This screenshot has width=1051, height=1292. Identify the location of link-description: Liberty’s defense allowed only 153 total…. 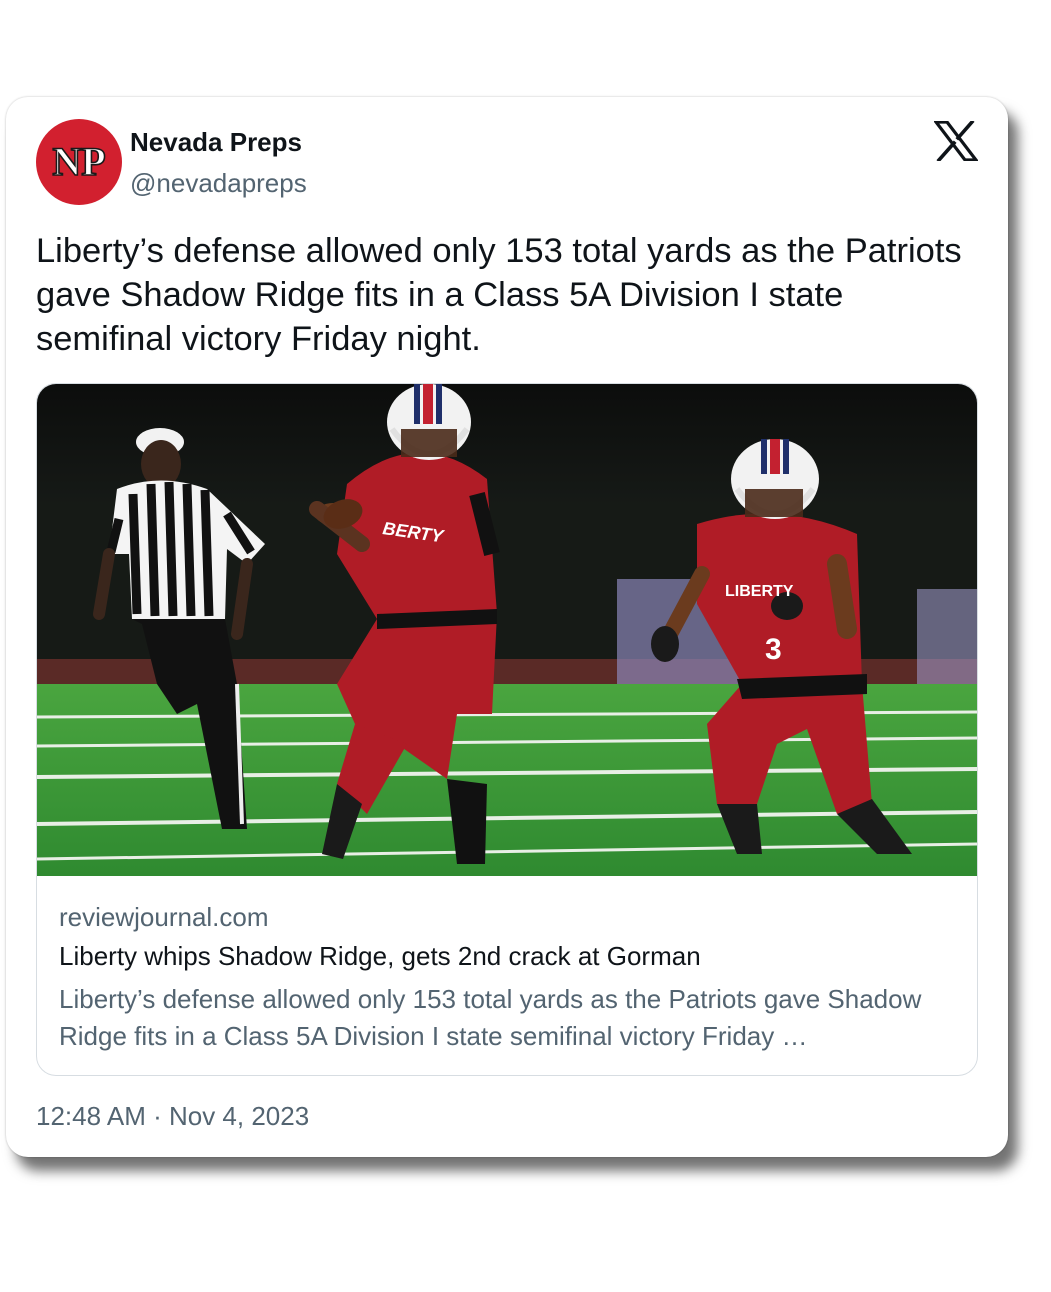
(490, 1017).